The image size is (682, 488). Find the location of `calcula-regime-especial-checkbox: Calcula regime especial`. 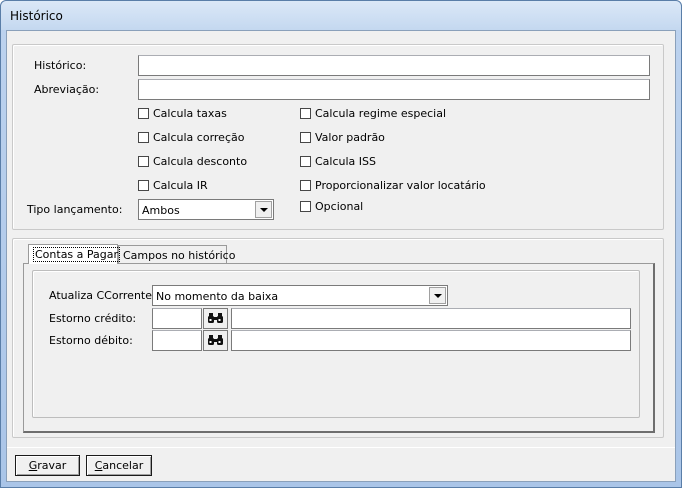

calcula-regime-especial-checkbox: Calcula regime especial is located at coordinates (373, 113).